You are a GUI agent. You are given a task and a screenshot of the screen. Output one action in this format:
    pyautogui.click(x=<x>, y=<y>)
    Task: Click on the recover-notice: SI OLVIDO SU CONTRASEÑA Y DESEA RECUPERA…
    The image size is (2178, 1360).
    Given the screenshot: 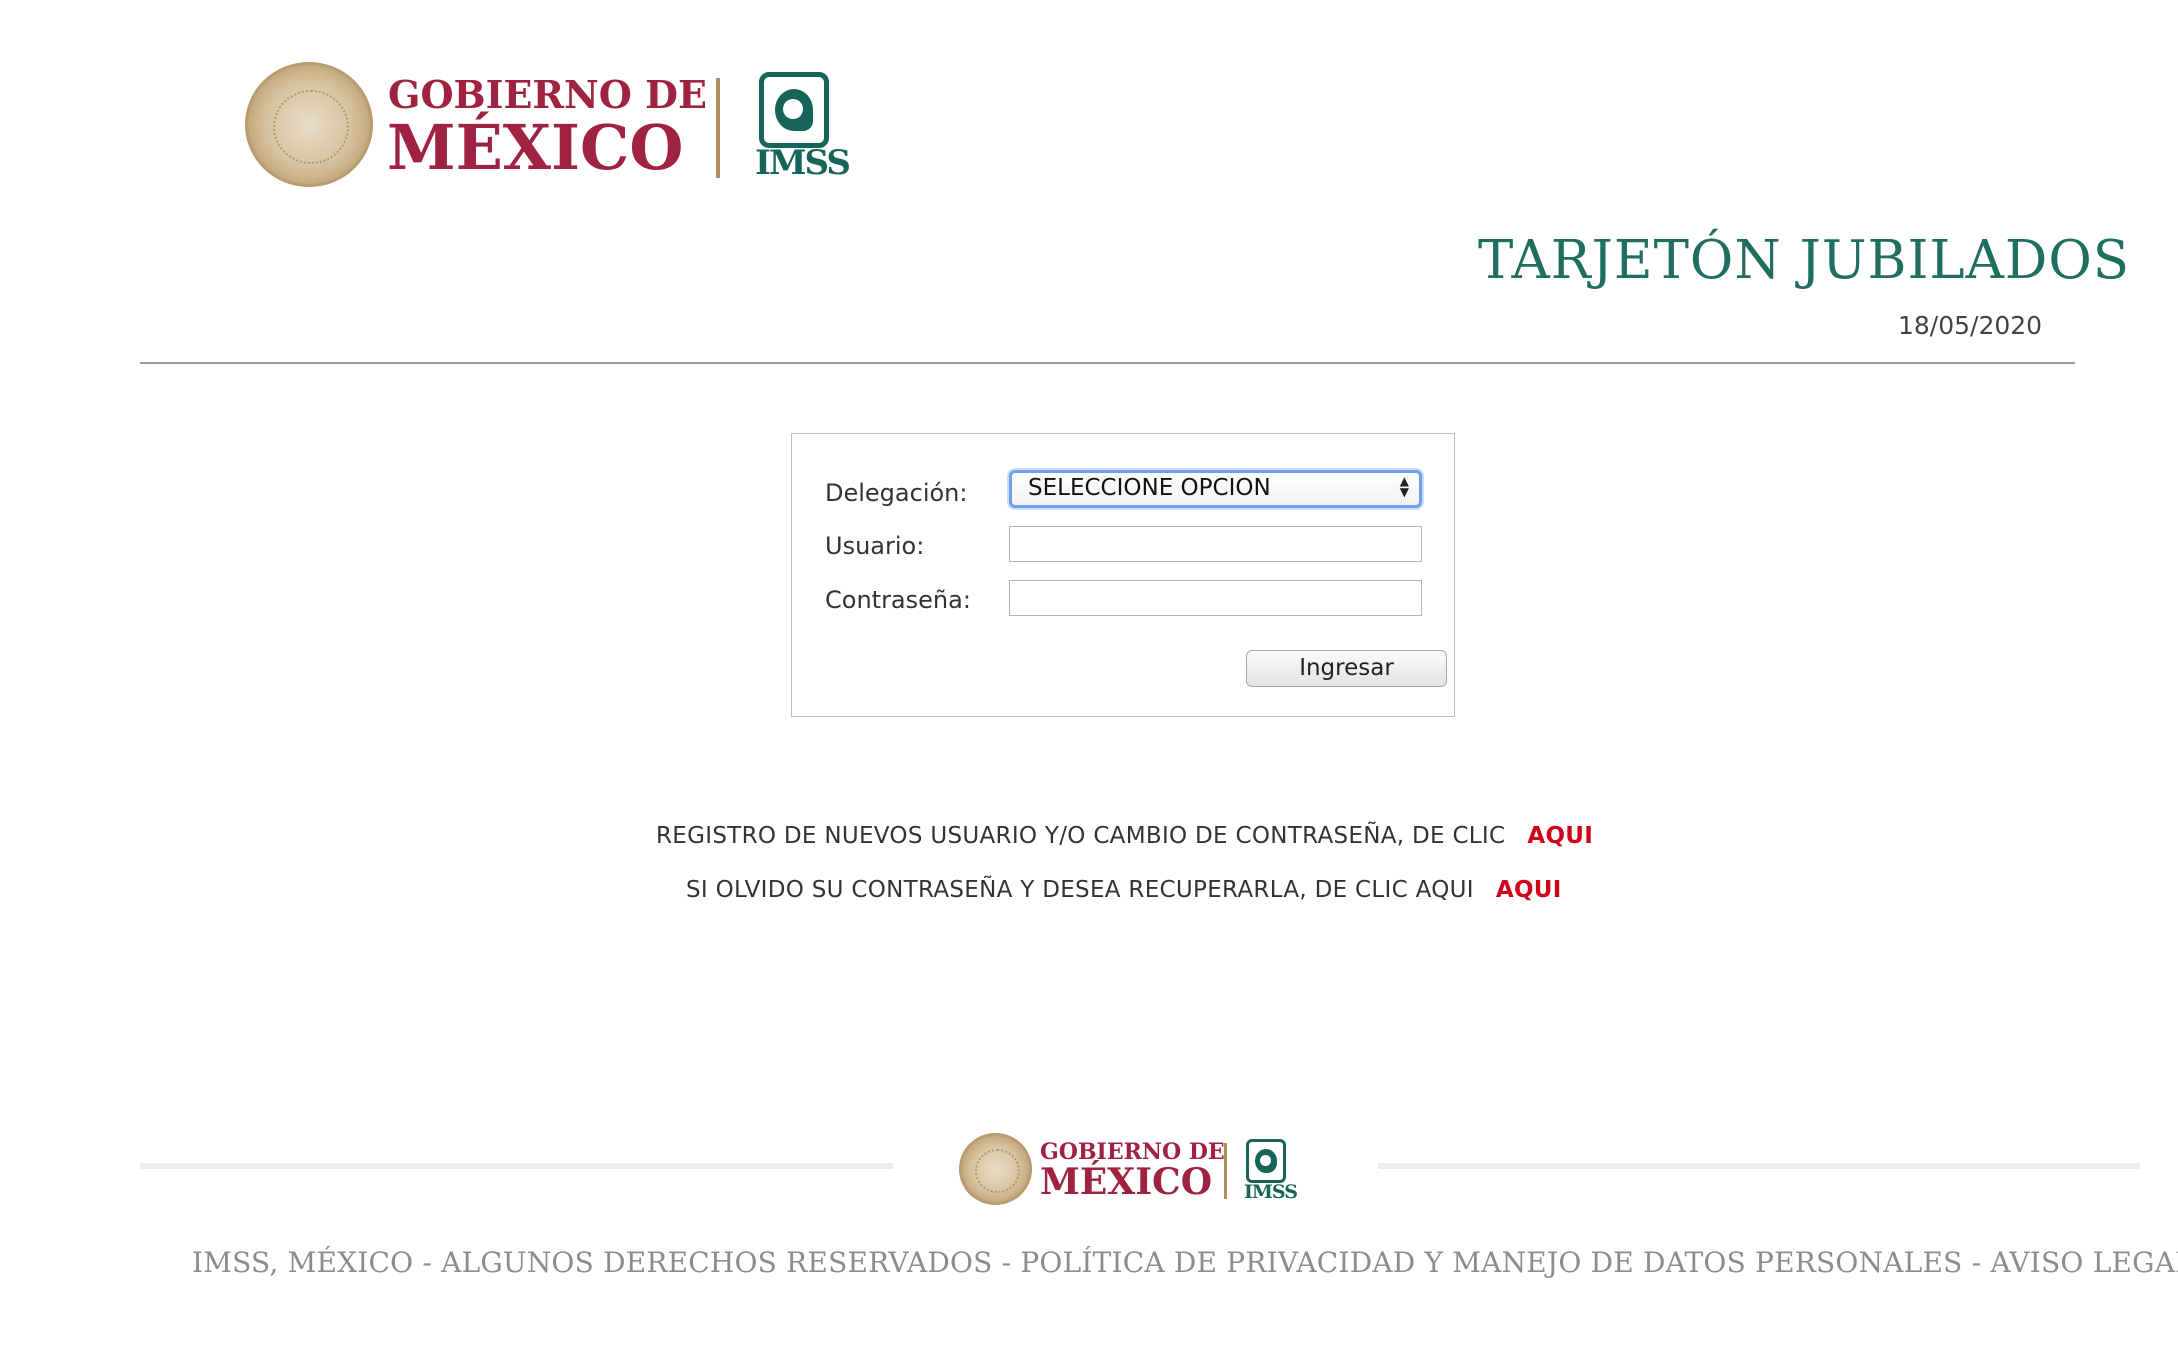 What is the action you would take?
    pyautogui.click(x=1124, y=890)
    